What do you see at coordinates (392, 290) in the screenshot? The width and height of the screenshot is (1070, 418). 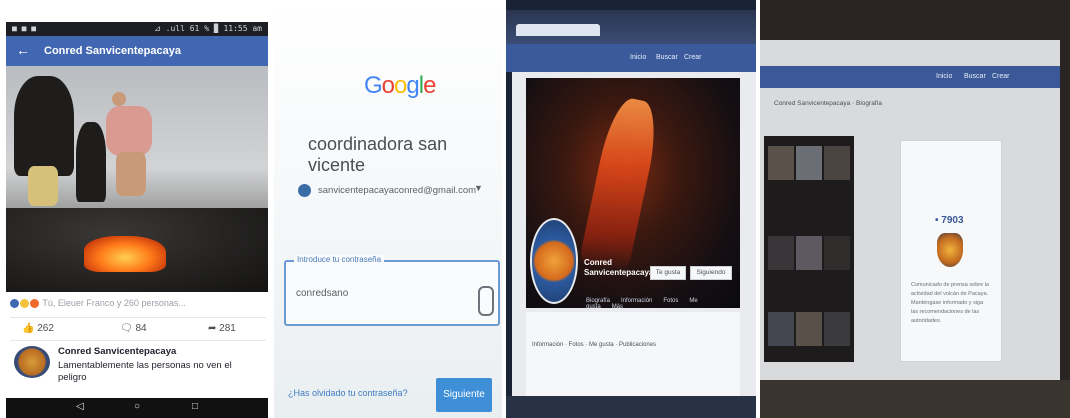 I see `password-field: Introduce tu contraseña conredsano` at bounding box center [392, 290].